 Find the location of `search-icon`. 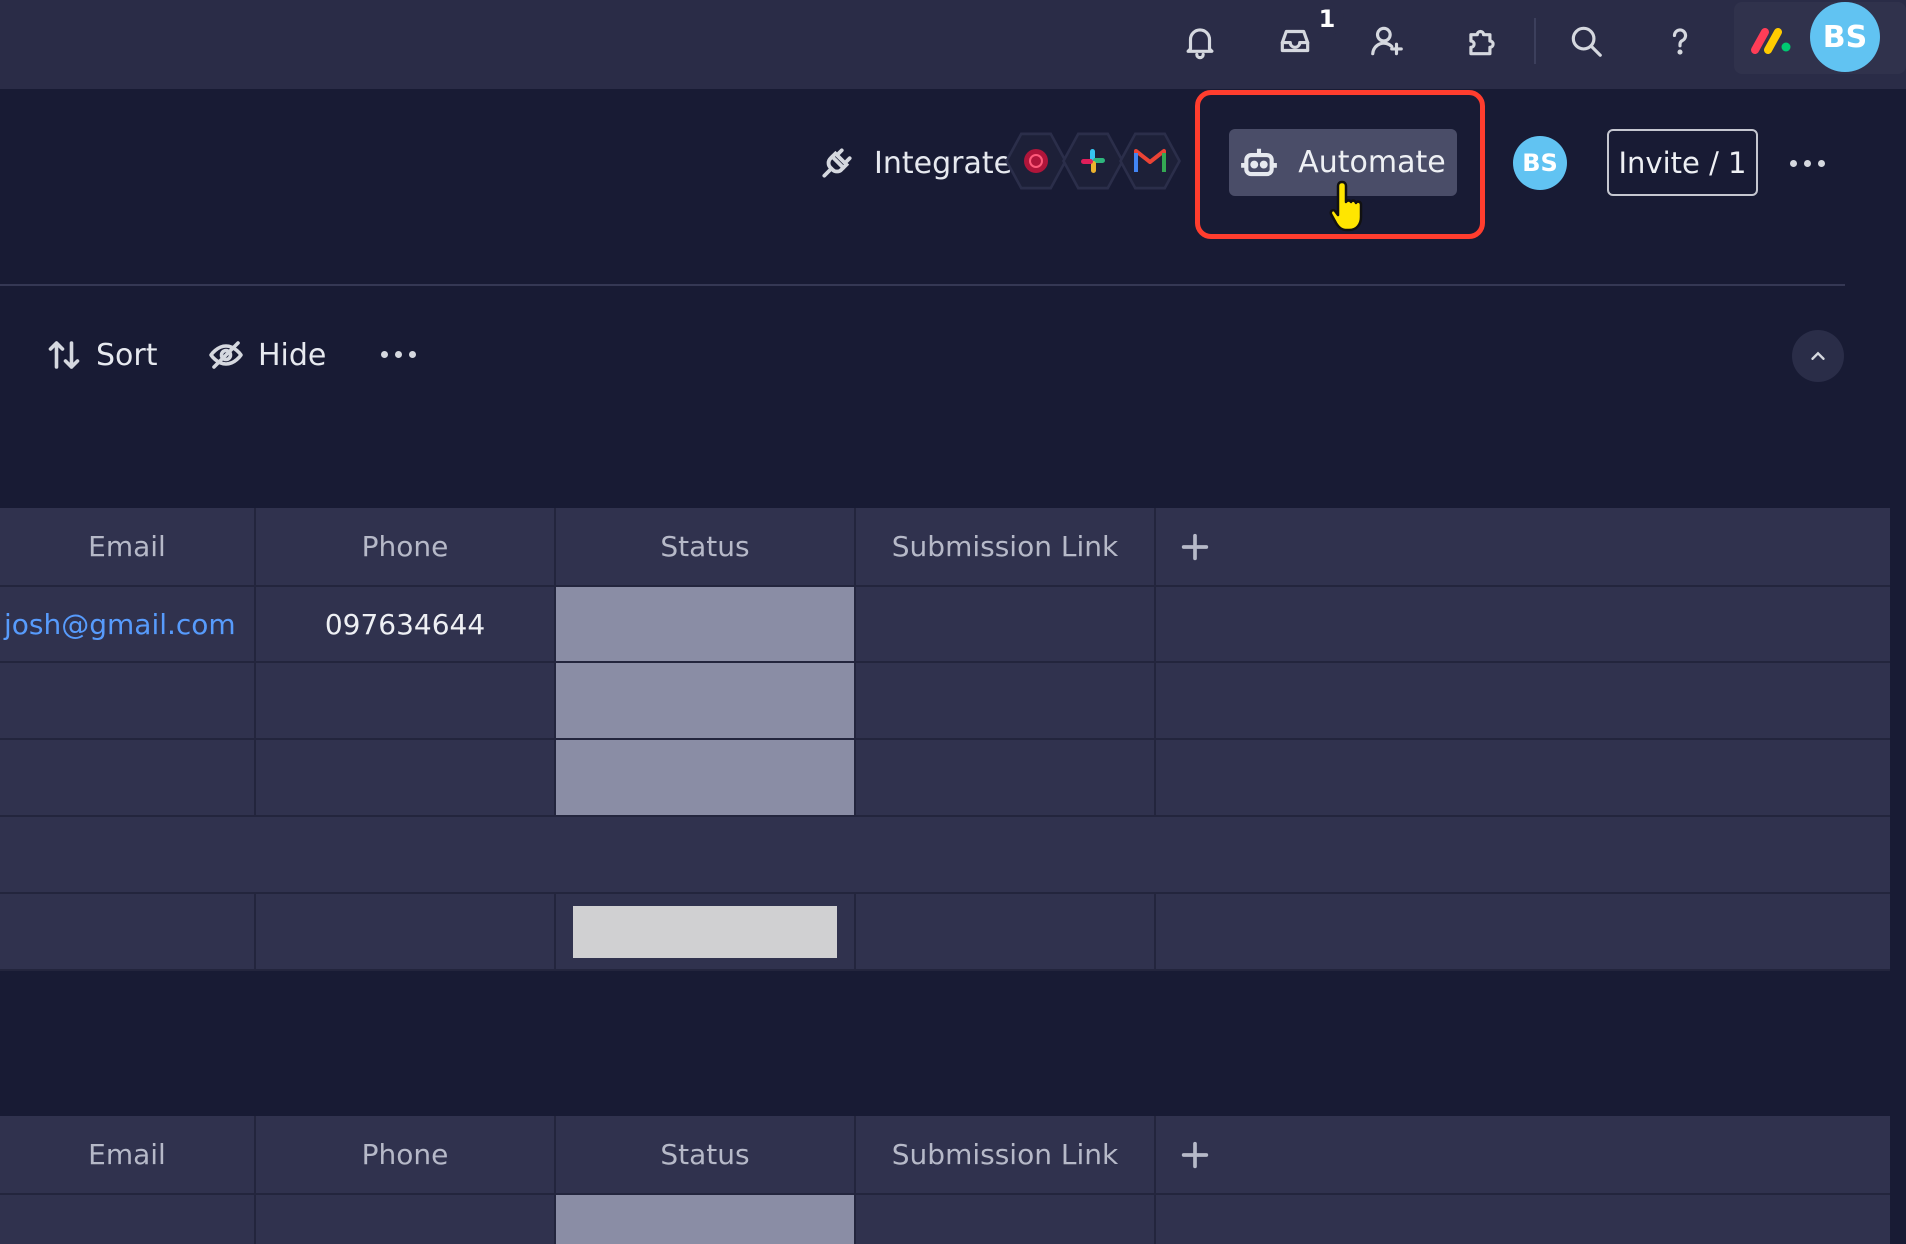

search-icon is located at coordinates (1586, 41).